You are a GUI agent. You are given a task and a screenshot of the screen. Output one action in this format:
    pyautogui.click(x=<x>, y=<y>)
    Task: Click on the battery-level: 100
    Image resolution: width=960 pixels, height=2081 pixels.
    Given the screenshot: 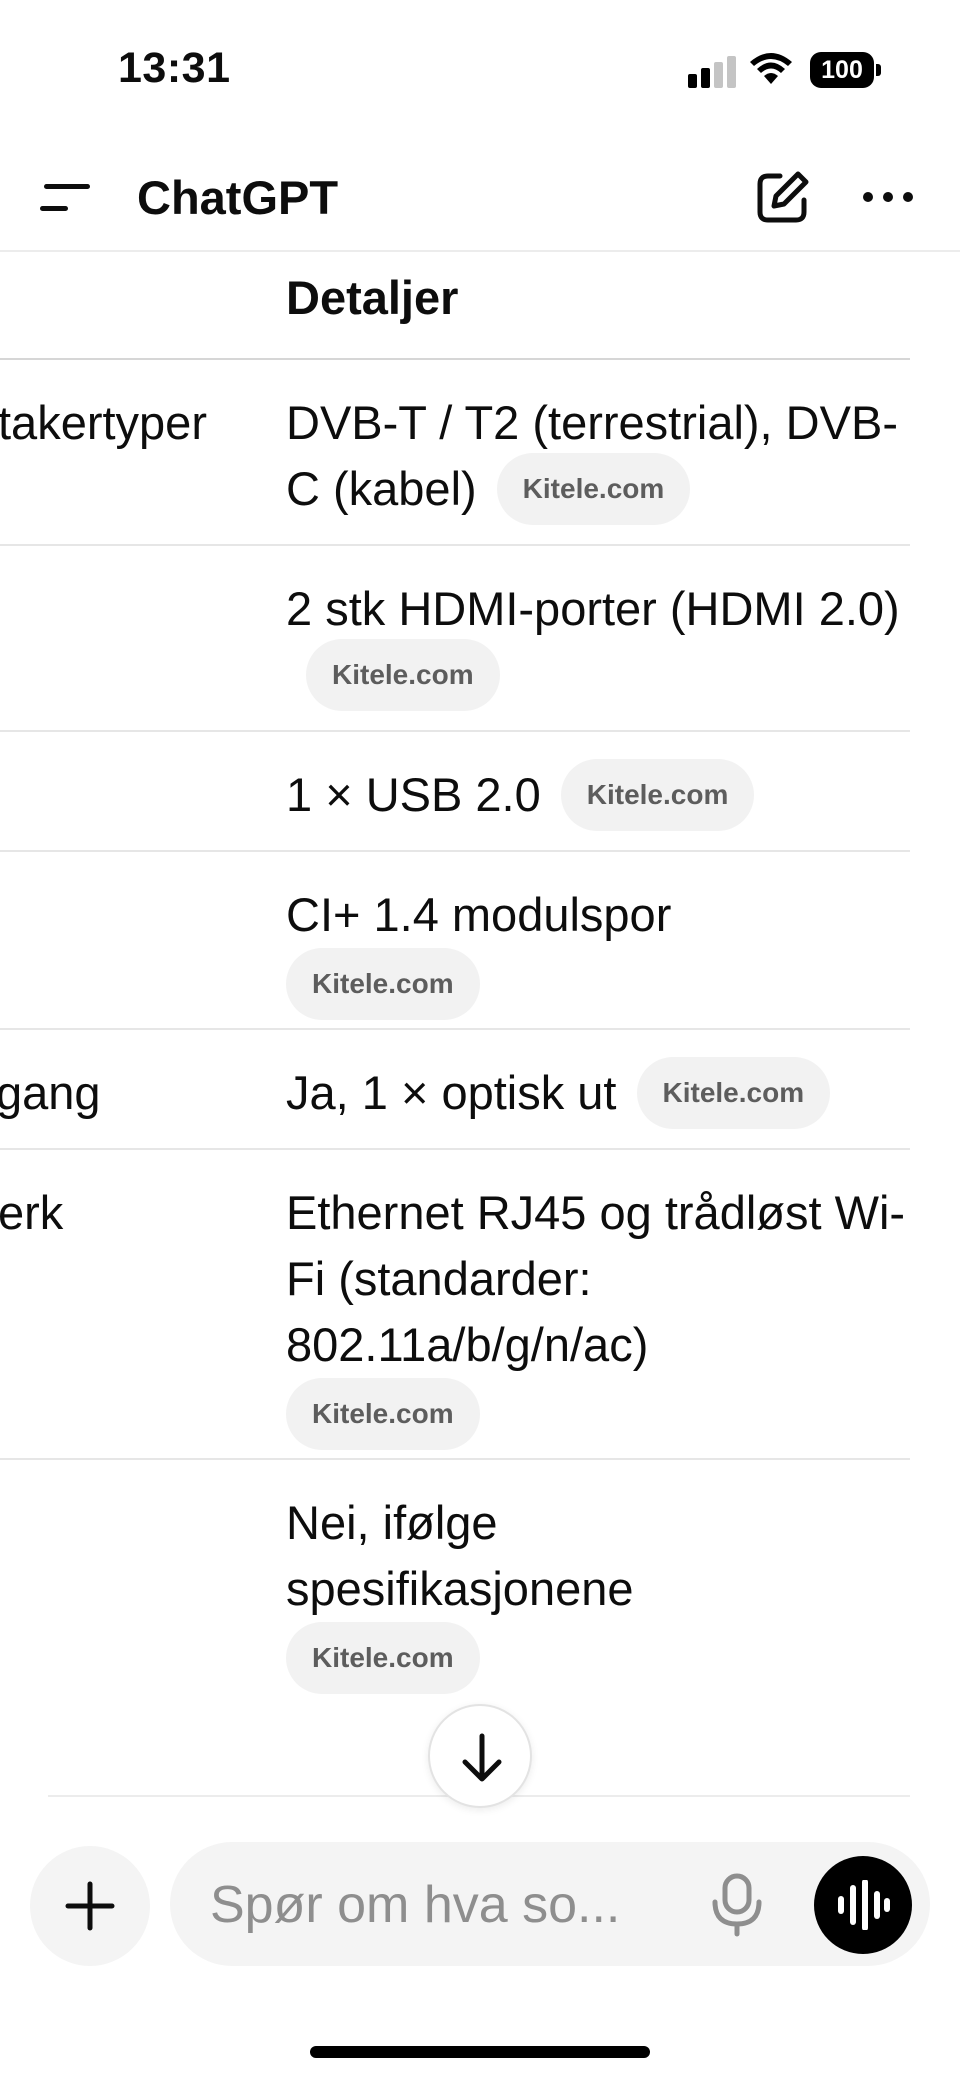 What is the action you would take?
    pyautogui.click(x=842, y=70)
    